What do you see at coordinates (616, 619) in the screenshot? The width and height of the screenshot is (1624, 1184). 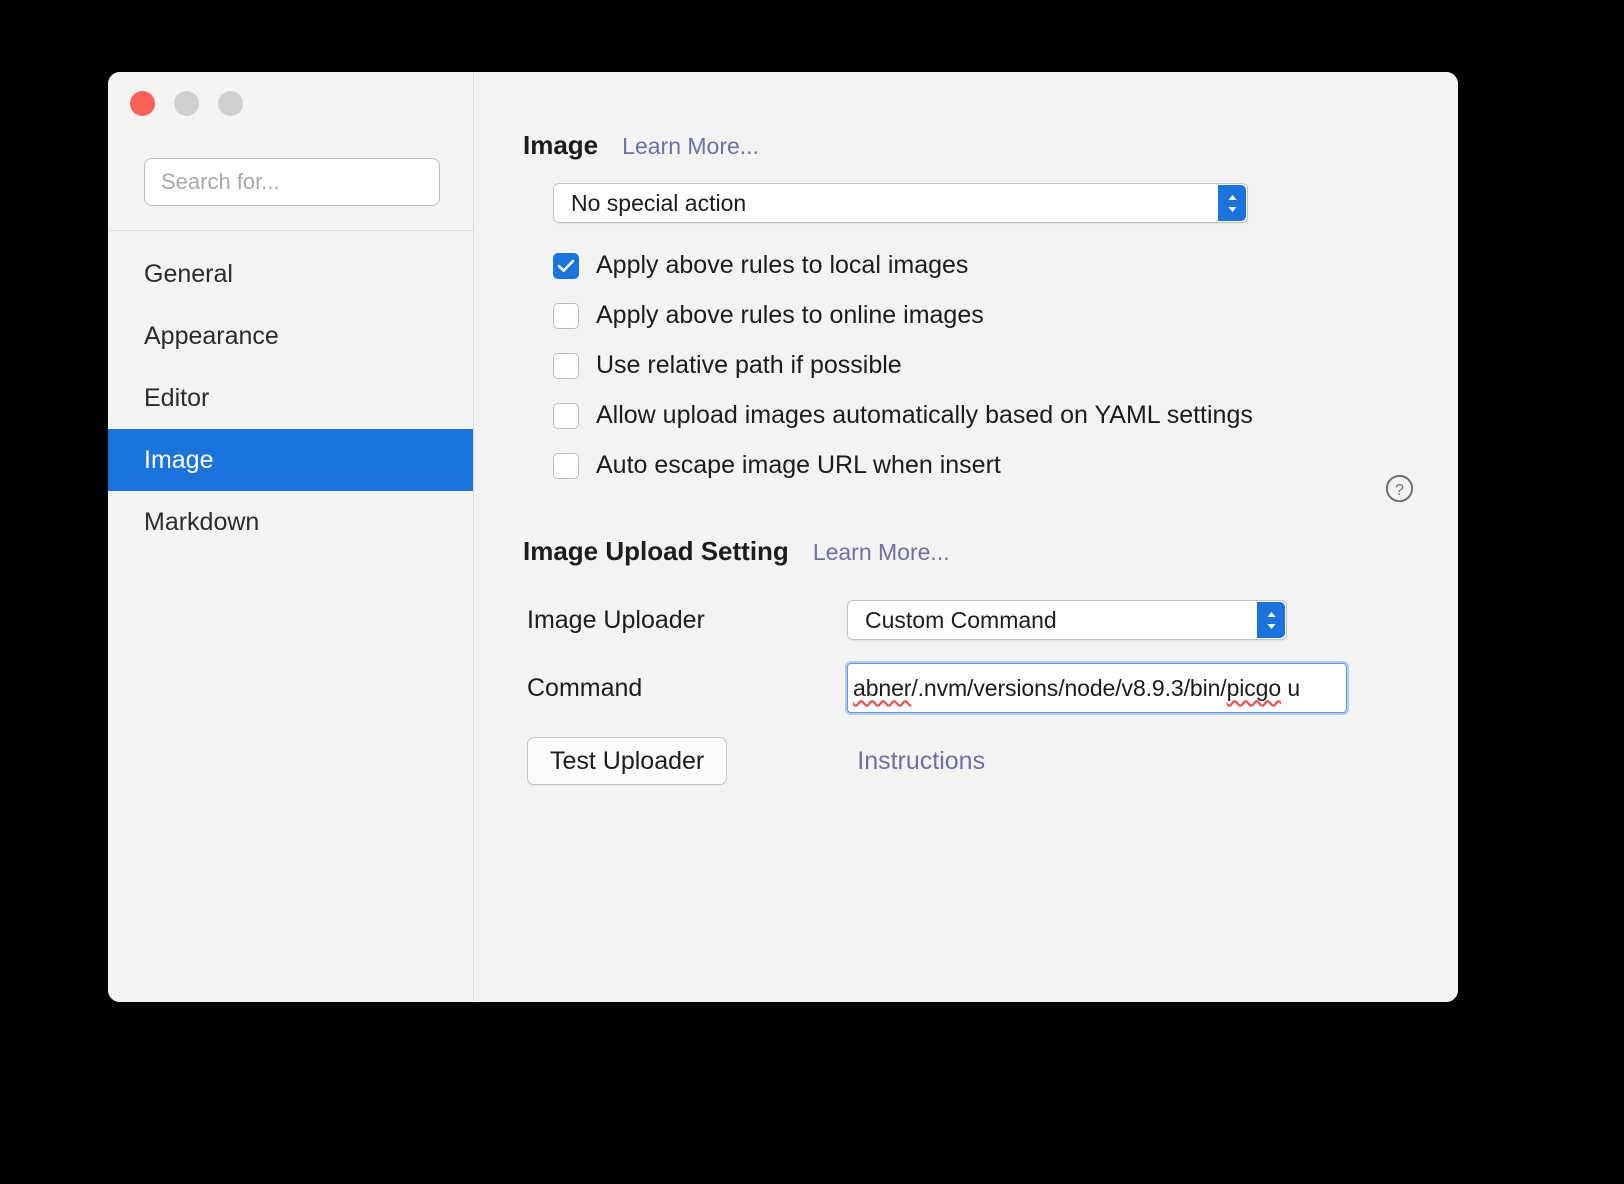 I see `uploader-label: Image Uploader` at bounding box center [616, 619].